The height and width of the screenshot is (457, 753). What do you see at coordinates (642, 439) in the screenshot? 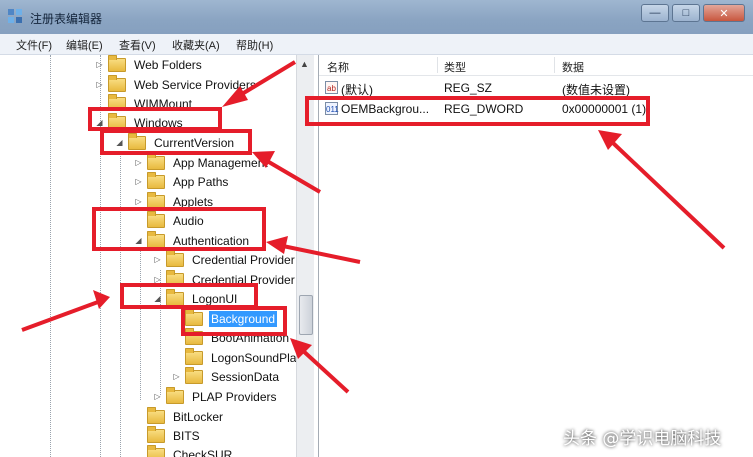
I see `watermark: 头条 @学识电脑科技` at bounding box center [642, 439].